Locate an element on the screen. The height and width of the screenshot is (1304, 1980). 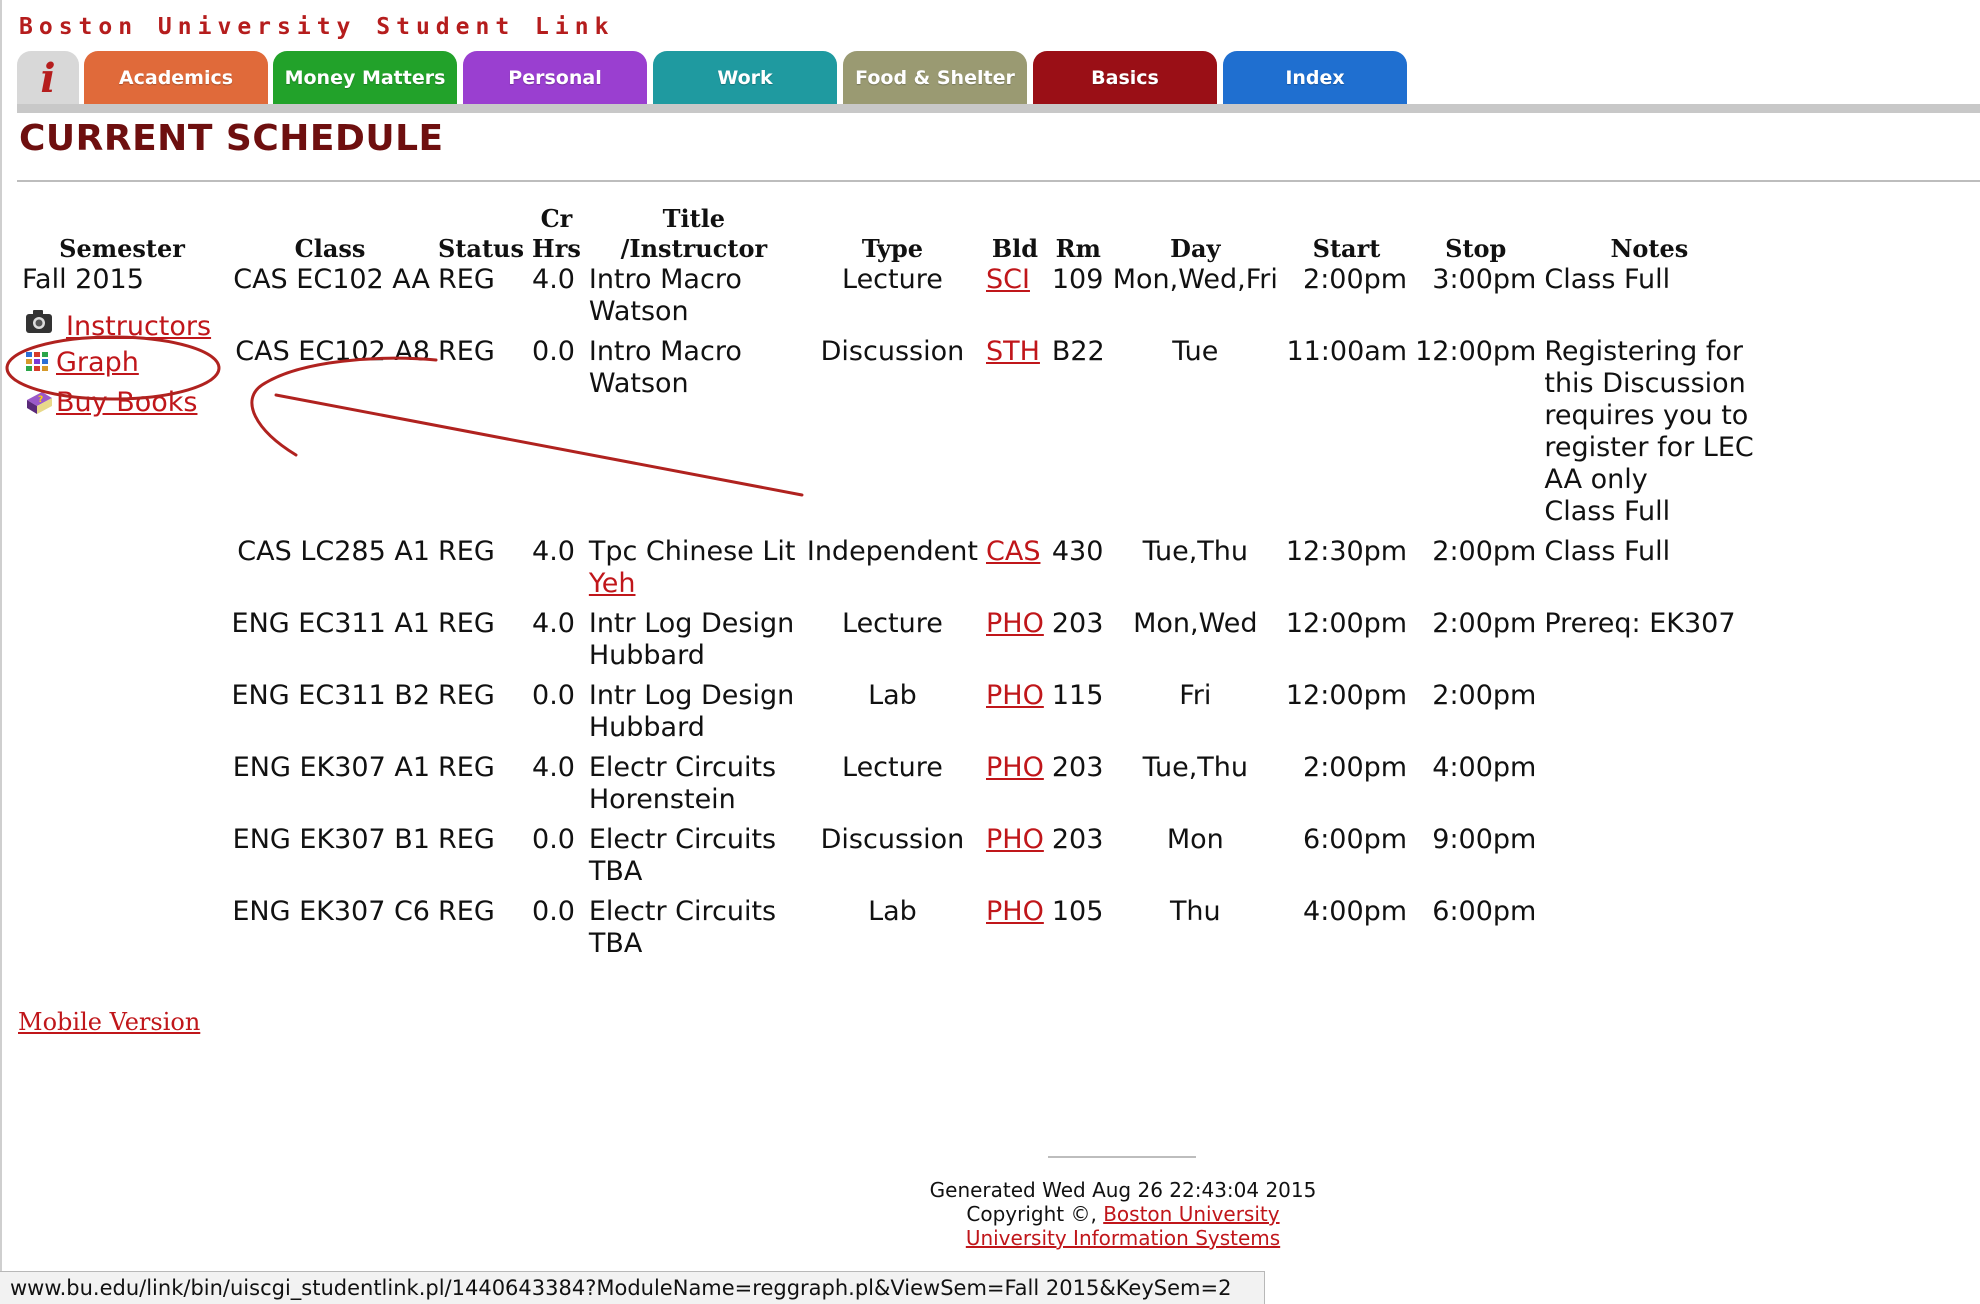
header-day: Day is located at coordinates (1195, 248).